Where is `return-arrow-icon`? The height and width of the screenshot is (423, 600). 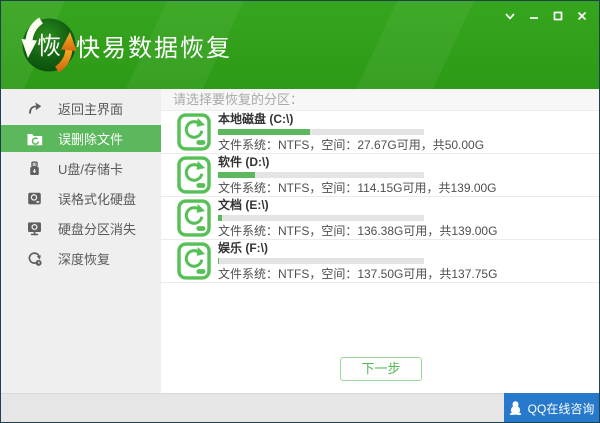
return-arrow-icon is located at coordinates (35, 108).